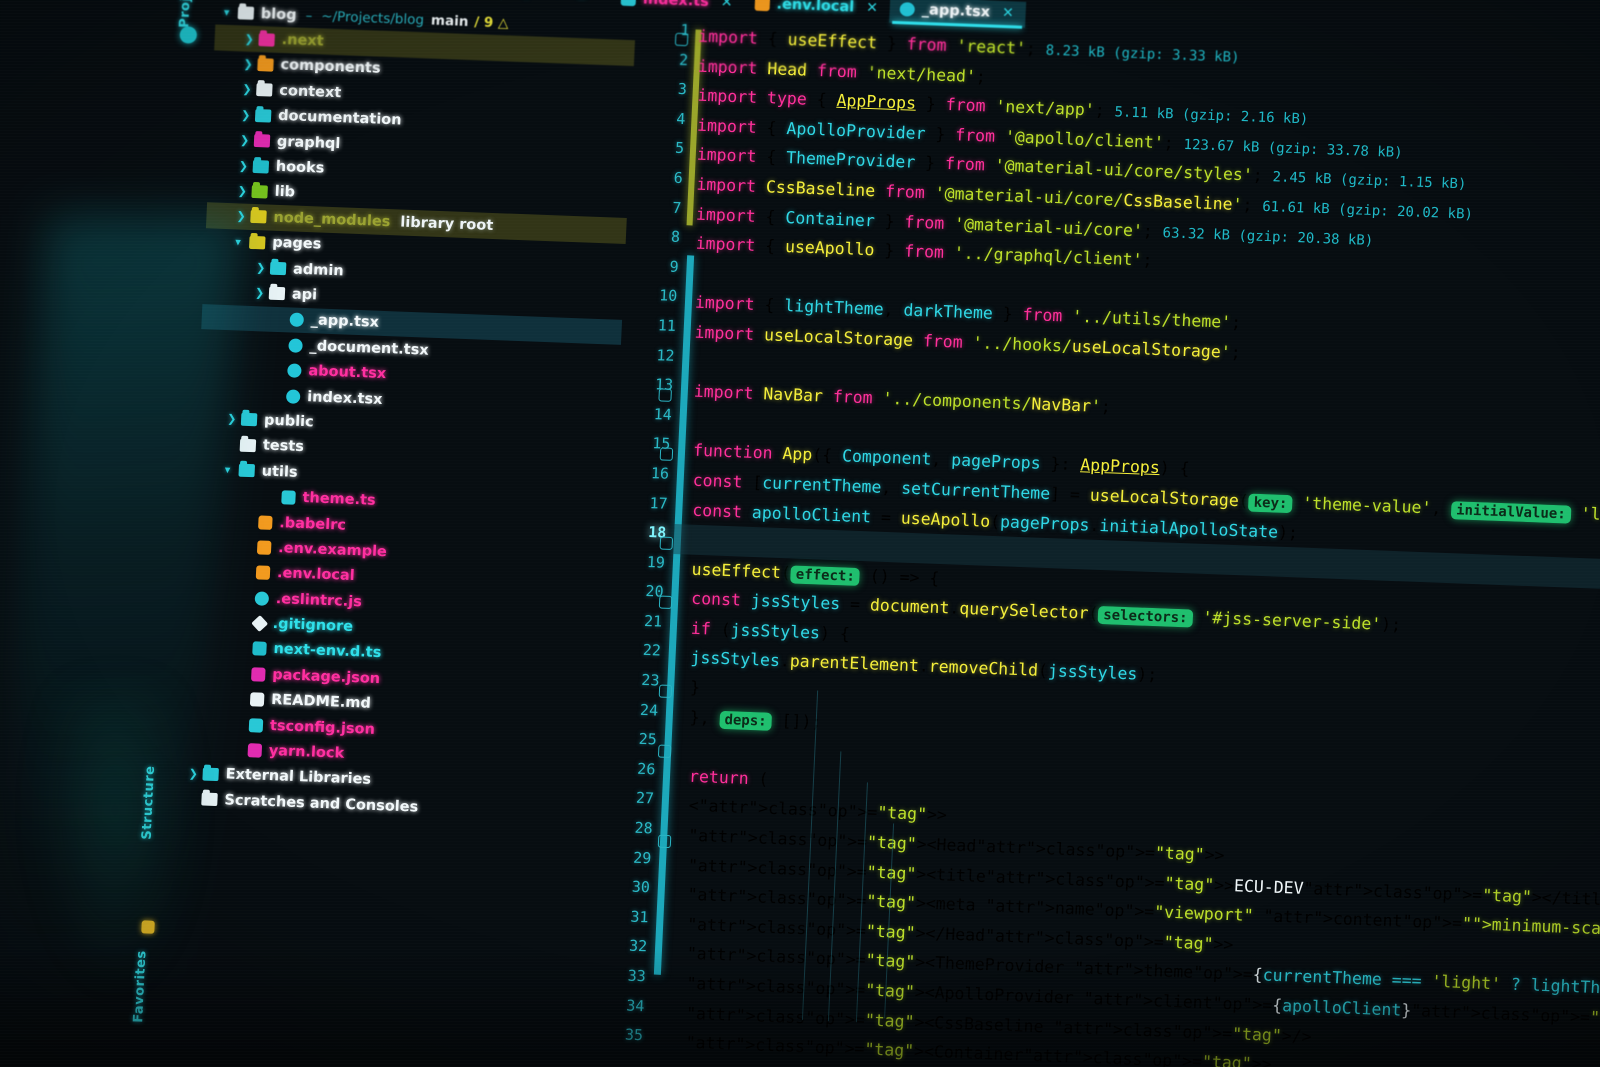 This screenshot has width=1600, height=1067. I want to click on line-number: 16, so click(660, 473).